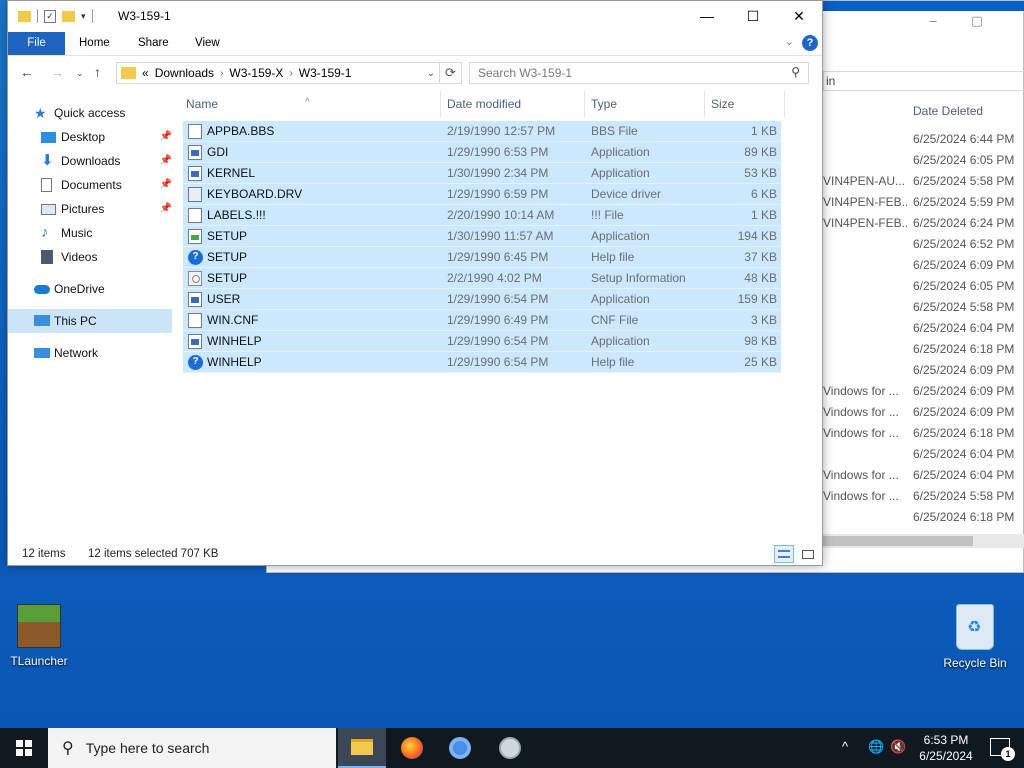 The image size is (1024, 768). Describe the element at coordinates (876, 747) in the screenshot. I see `globe-network-icon: 🌐` at that location.